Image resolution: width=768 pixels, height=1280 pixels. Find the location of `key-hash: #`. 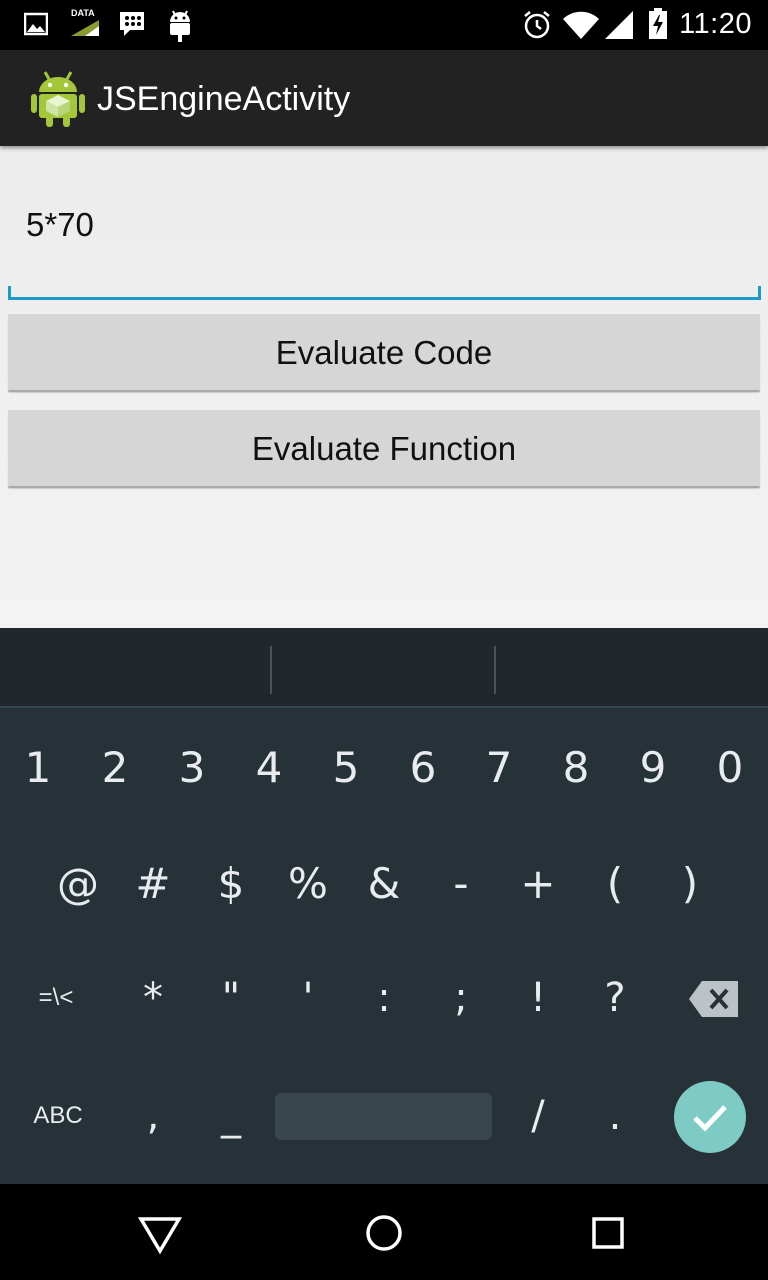

key-hash: # is located at coordinates (153, 884).